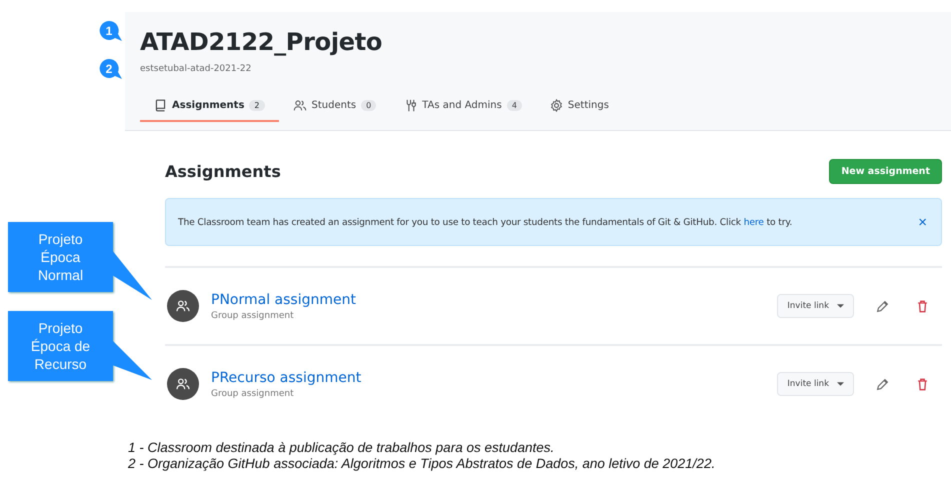 The image size is (951, 477). What do you see at coordinates (342, 448) in the screenshot?
I see `footnote: 1 - Classroom destinada à publicação de trabalhos para os estudantes.` at bounding box center [342, 448].